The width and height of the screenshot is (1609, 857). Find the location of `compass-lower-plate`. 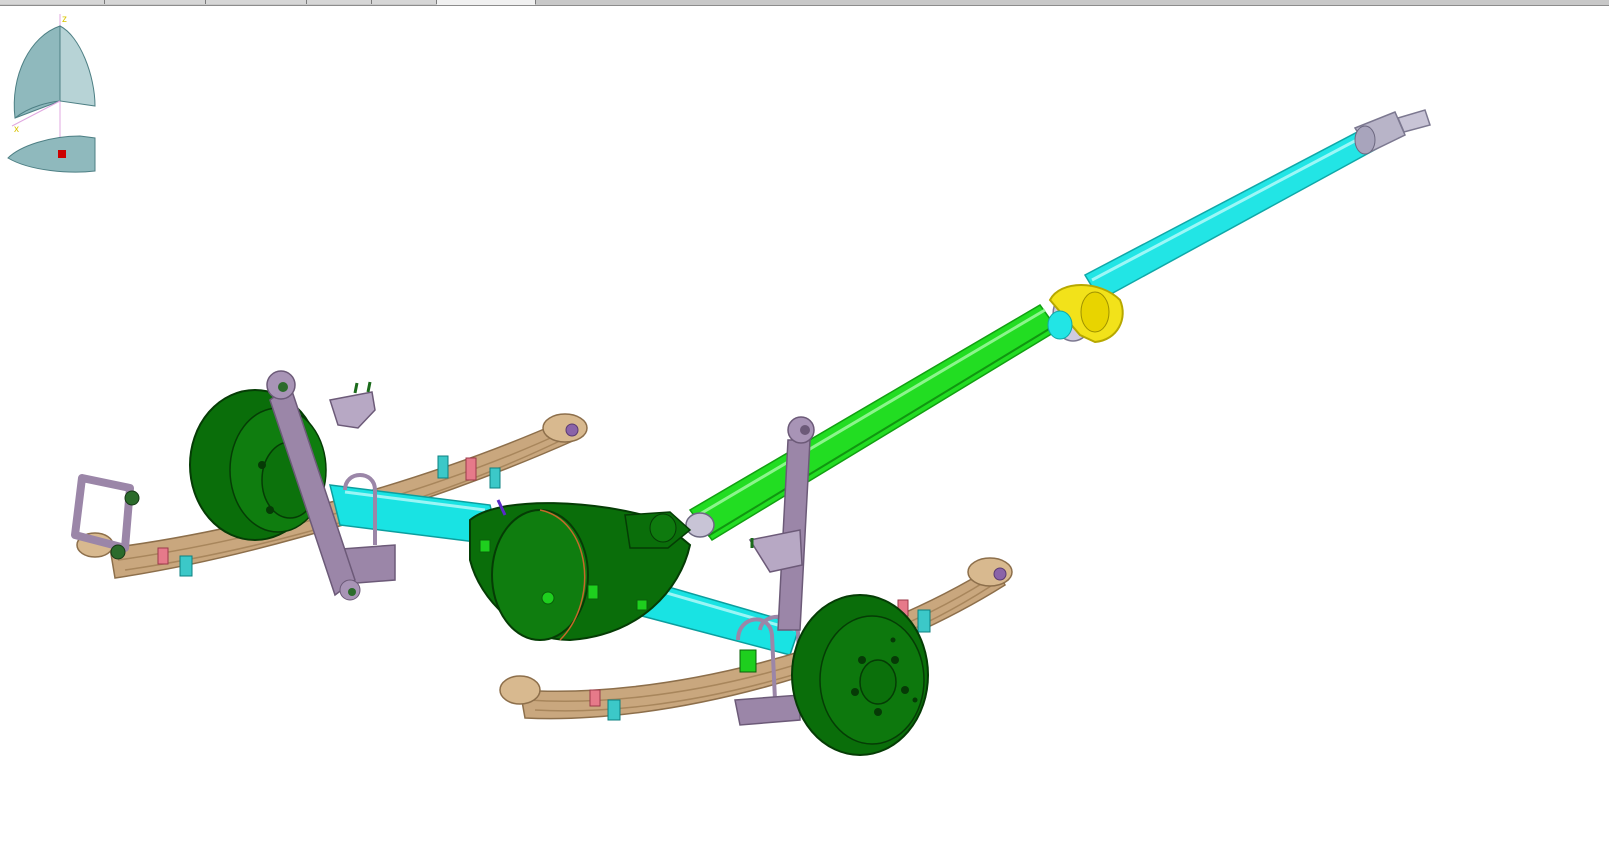

compass-lower-plate is located at coordinates (51, 154).